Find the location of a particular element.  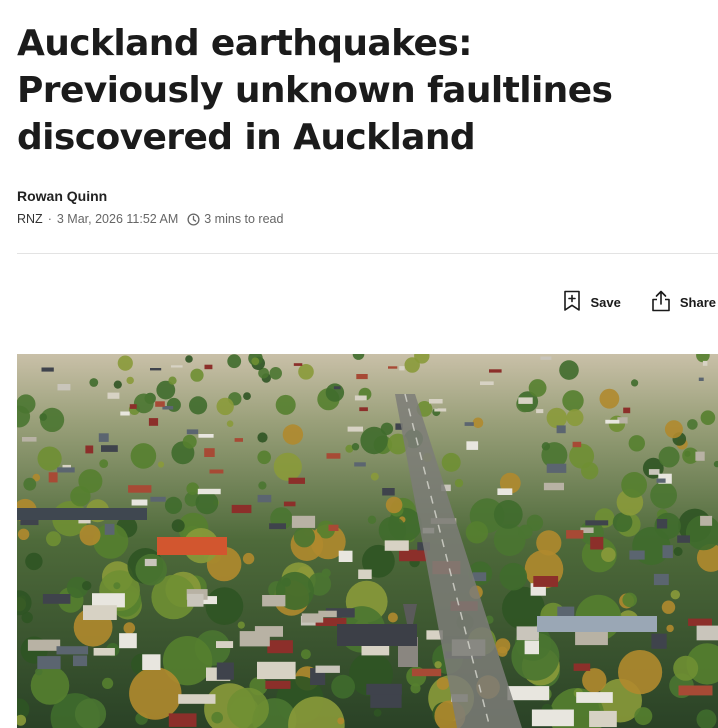

read-time: 3 mins to read is located at coordinates (244, 219).